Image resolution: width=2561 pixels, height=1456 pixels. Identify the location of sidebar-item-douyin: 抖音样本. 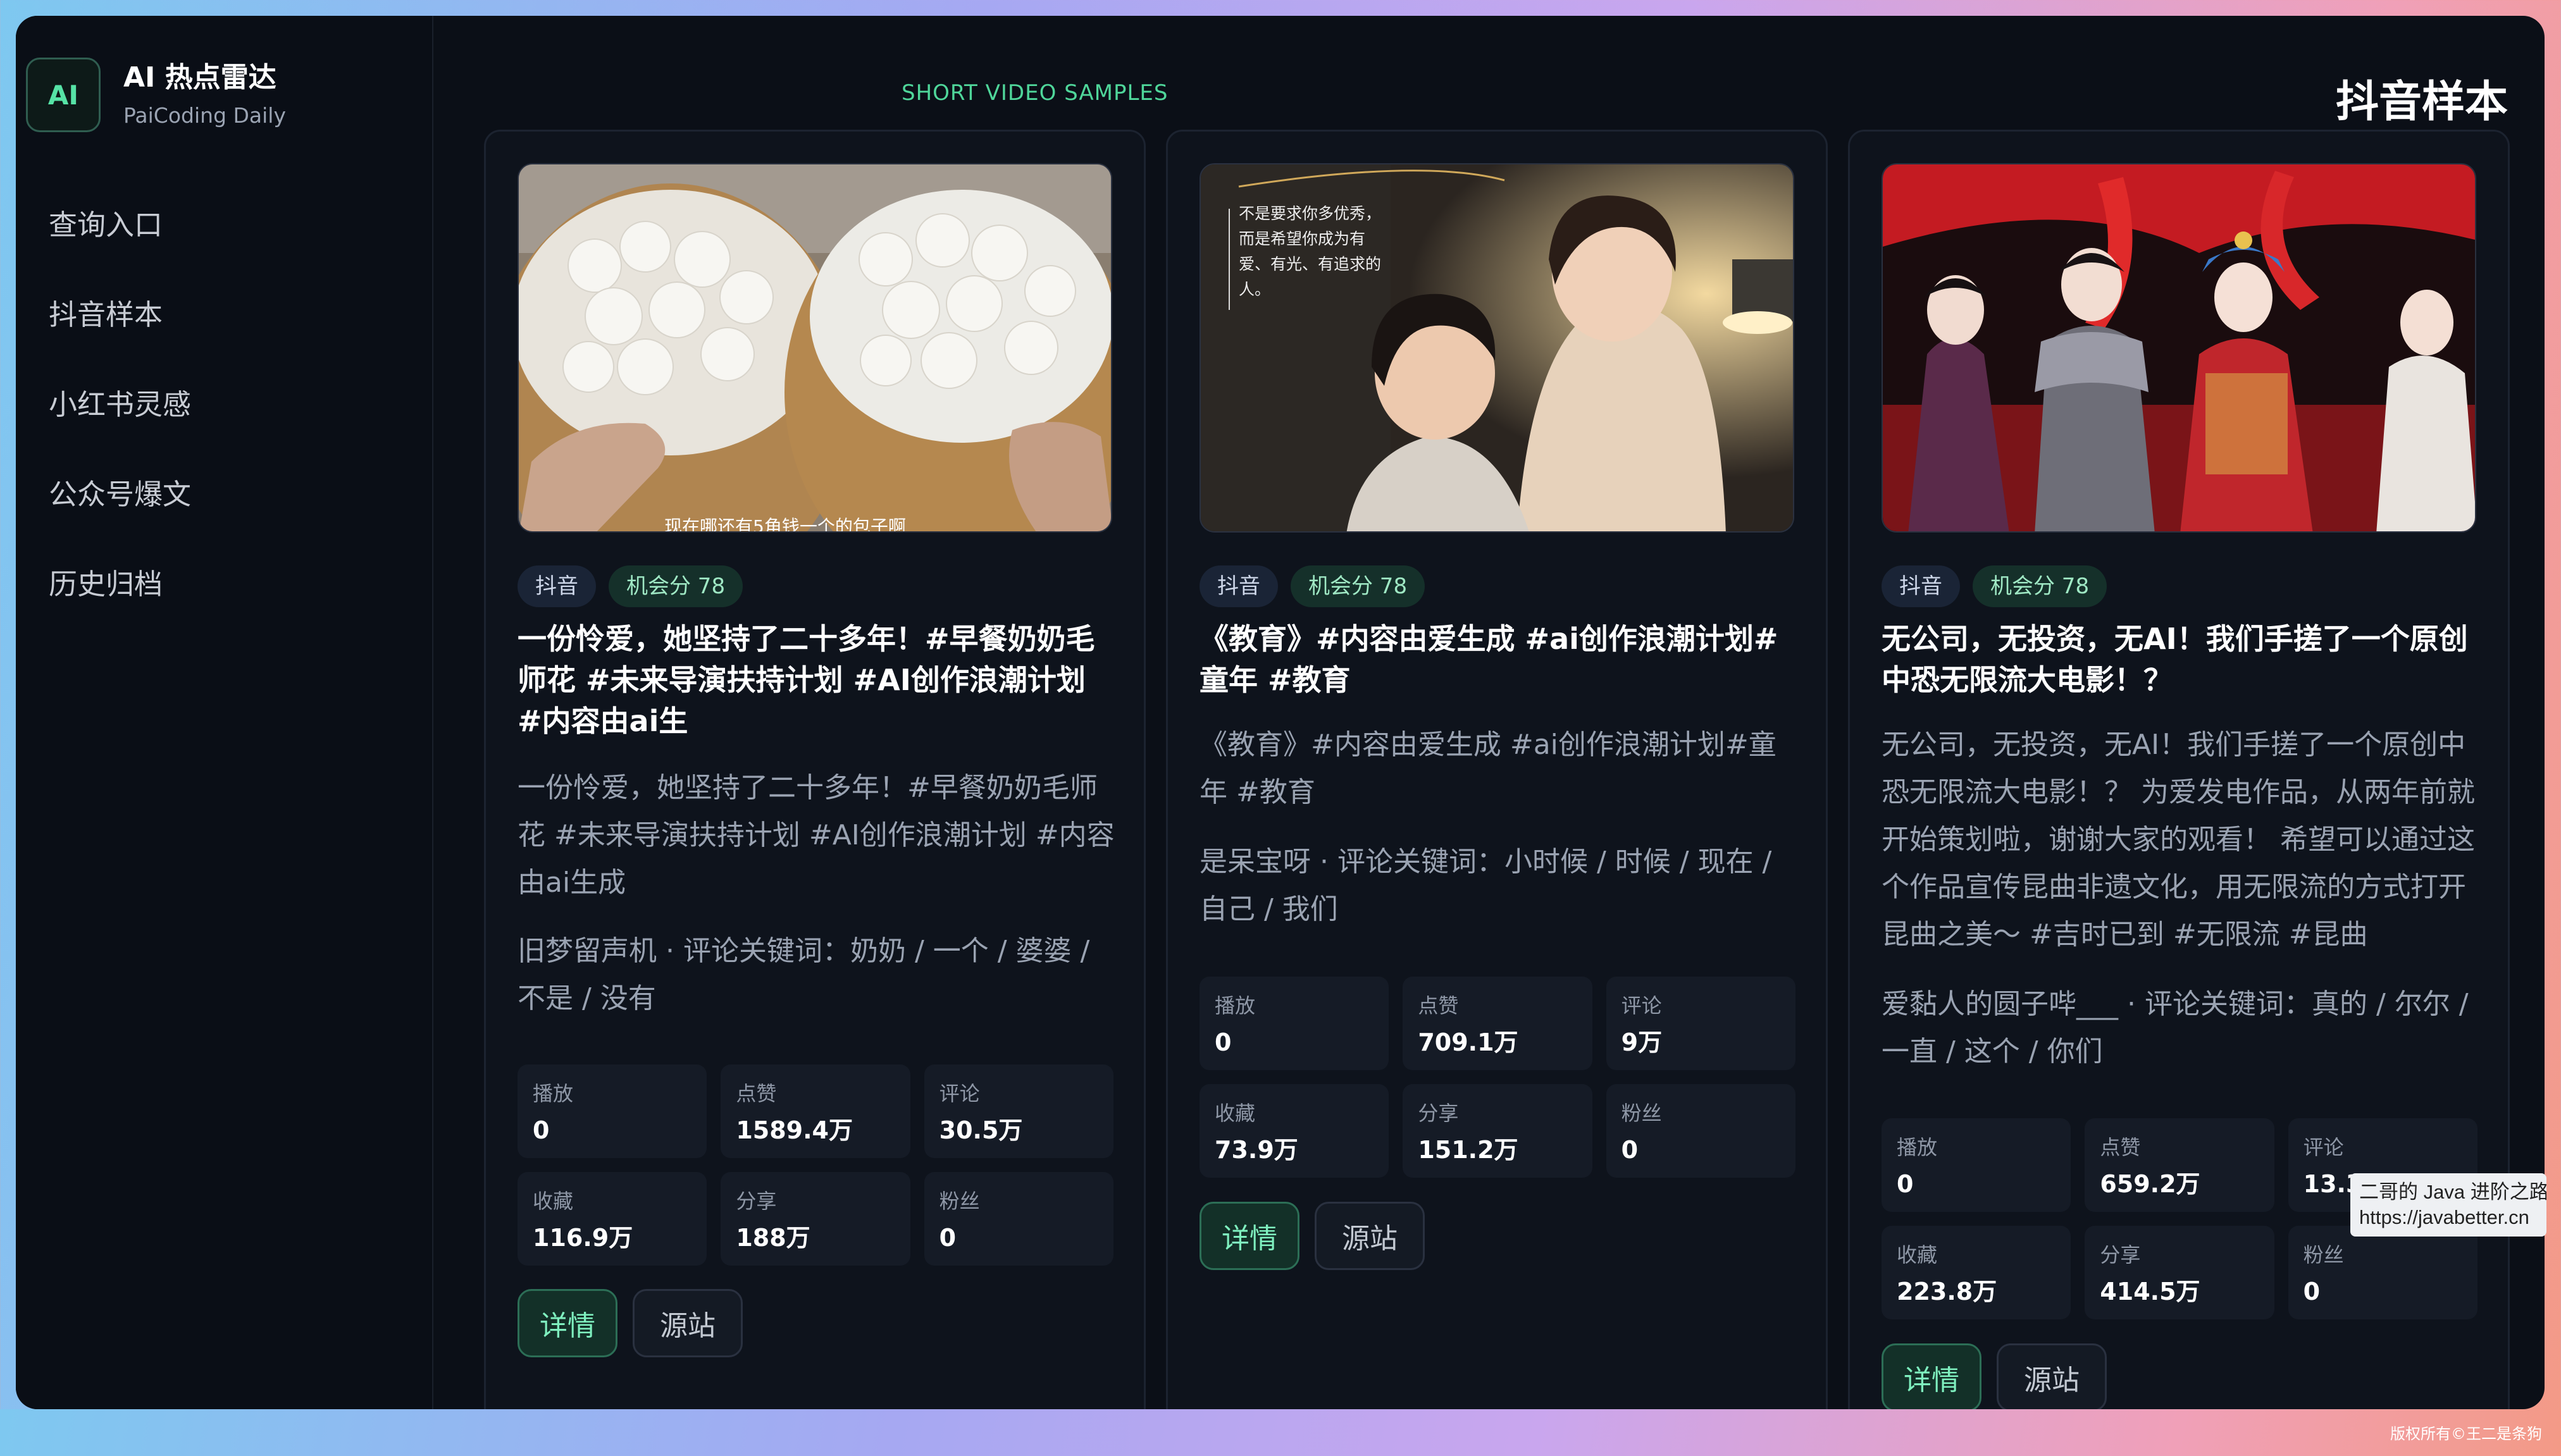
(120, 340).